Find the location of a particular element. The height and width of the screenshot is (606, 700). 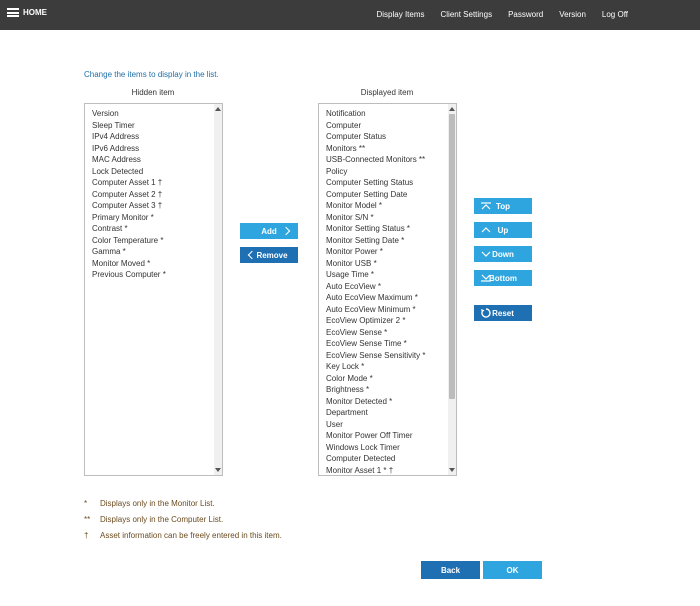

list-item: Auto EcoView Maximum * is located at coordinates (391, 298).